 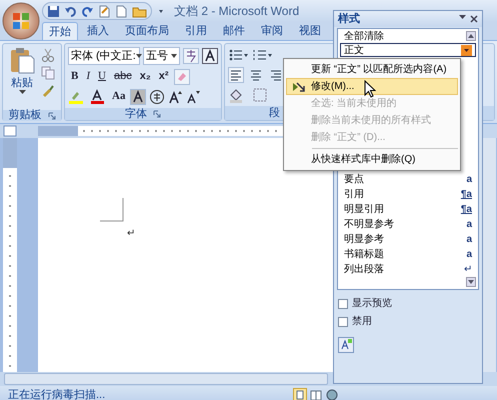 What do you see at coordinates (104, 11) in the screenshot?
I see `document-icon` at bounding box center [104, 11].